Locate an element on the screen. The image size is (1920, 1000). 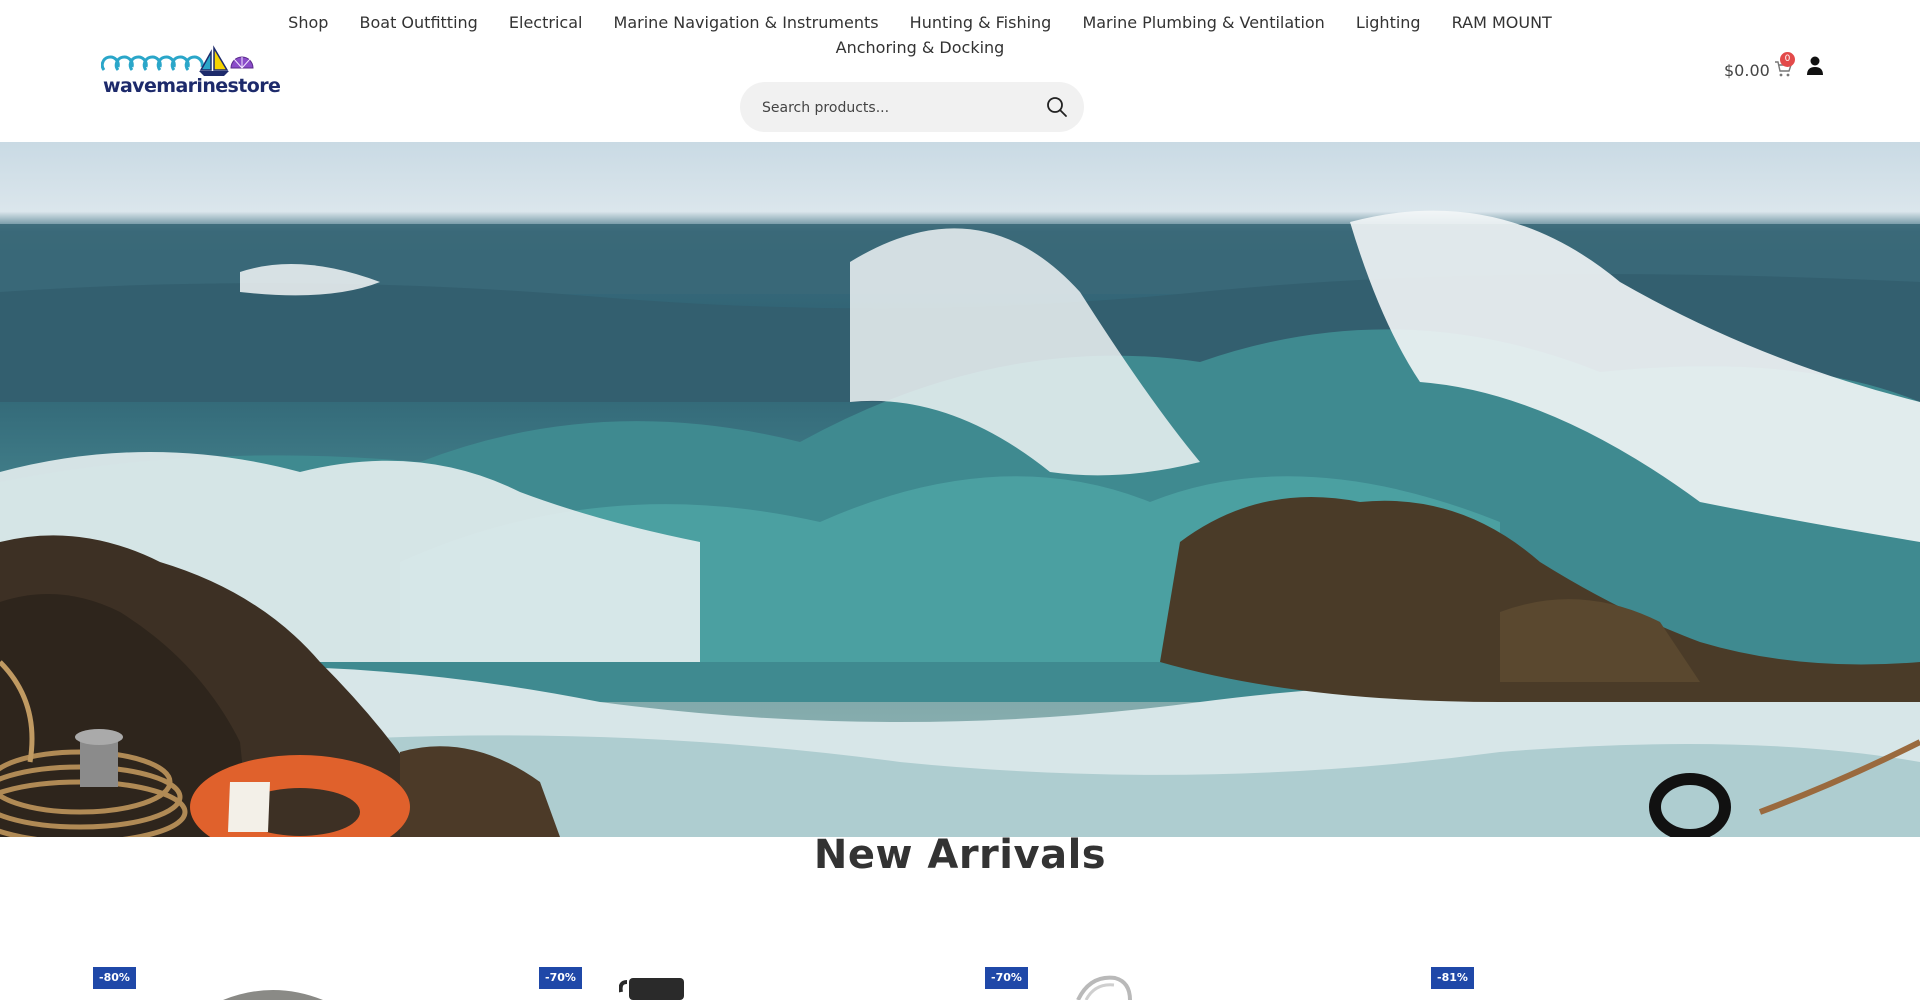
site-logo: wavemarinestore is located at coordinates (191, 70).